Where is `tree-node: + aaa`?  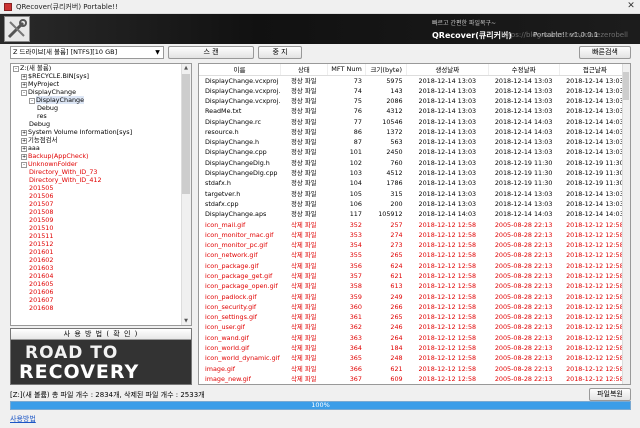 tree-node: + aaa is located at coordinates (97, 148).